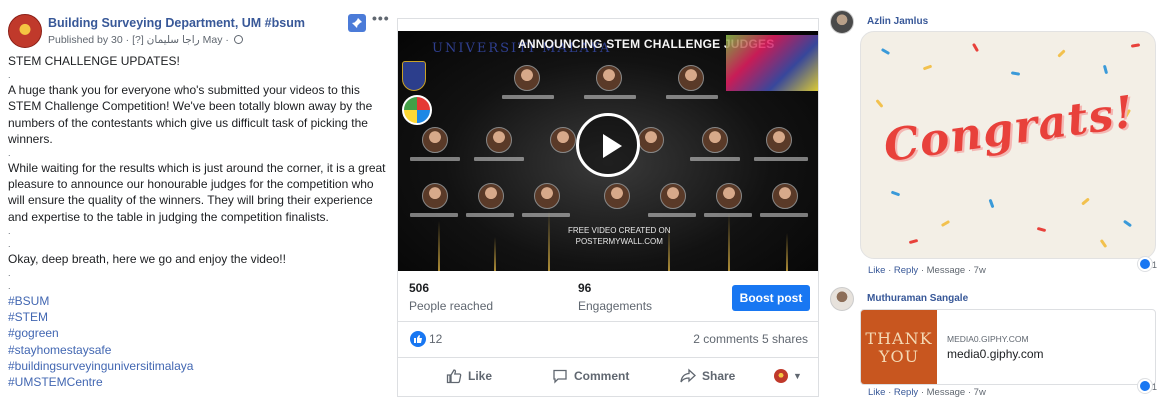 This screenshot has height=397, width=1158. I want to click on hashtag-link: #UMSTEMCentre, so click(197, 382).